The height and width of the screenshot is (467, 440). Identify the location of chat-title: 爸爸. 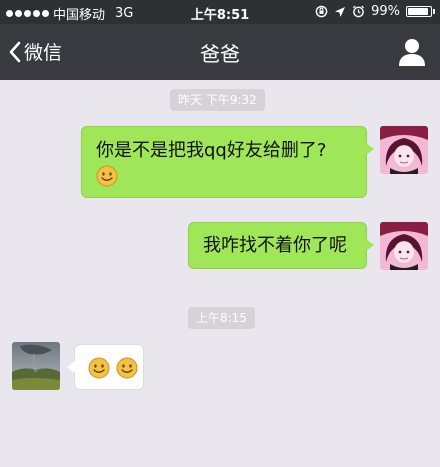
(220, 54).